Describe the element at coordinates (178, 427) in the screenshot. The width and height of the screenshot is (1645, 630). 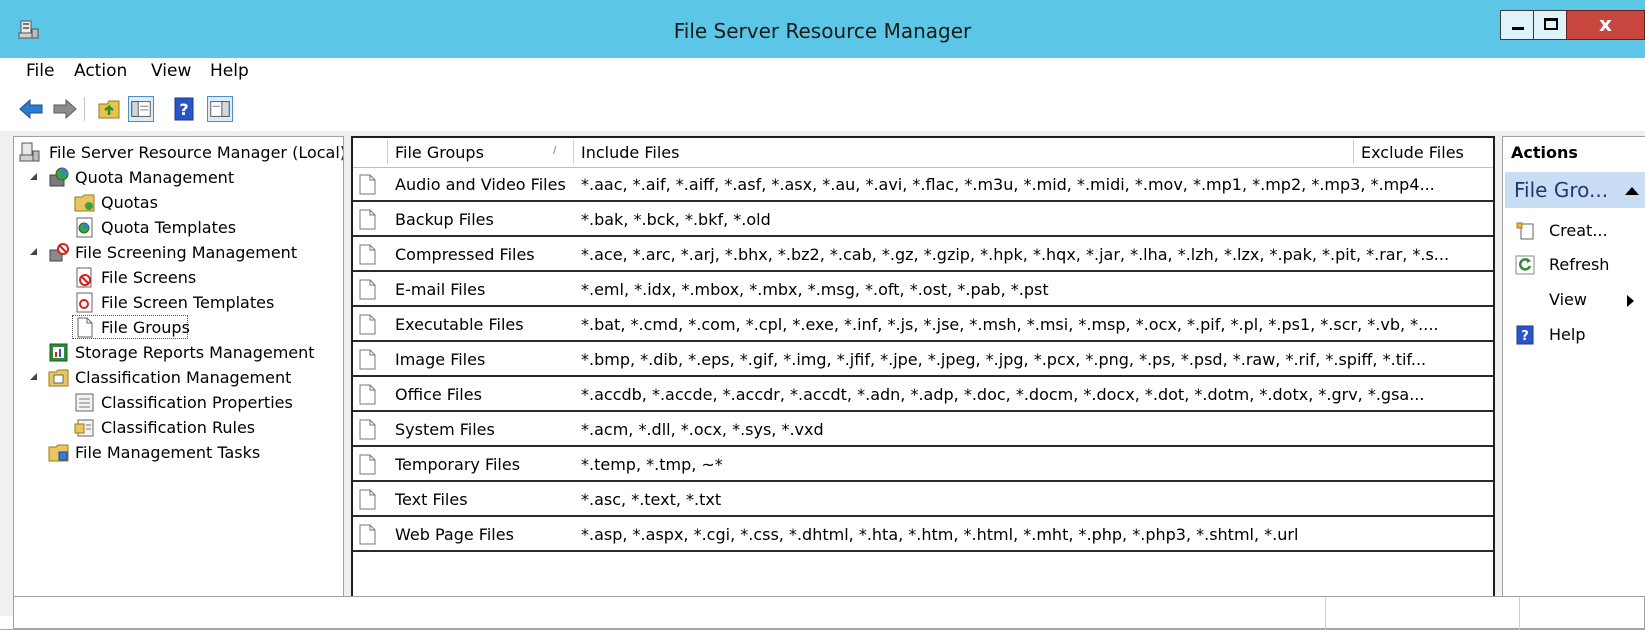
I see `tree-label: Classification Rules` at that location.